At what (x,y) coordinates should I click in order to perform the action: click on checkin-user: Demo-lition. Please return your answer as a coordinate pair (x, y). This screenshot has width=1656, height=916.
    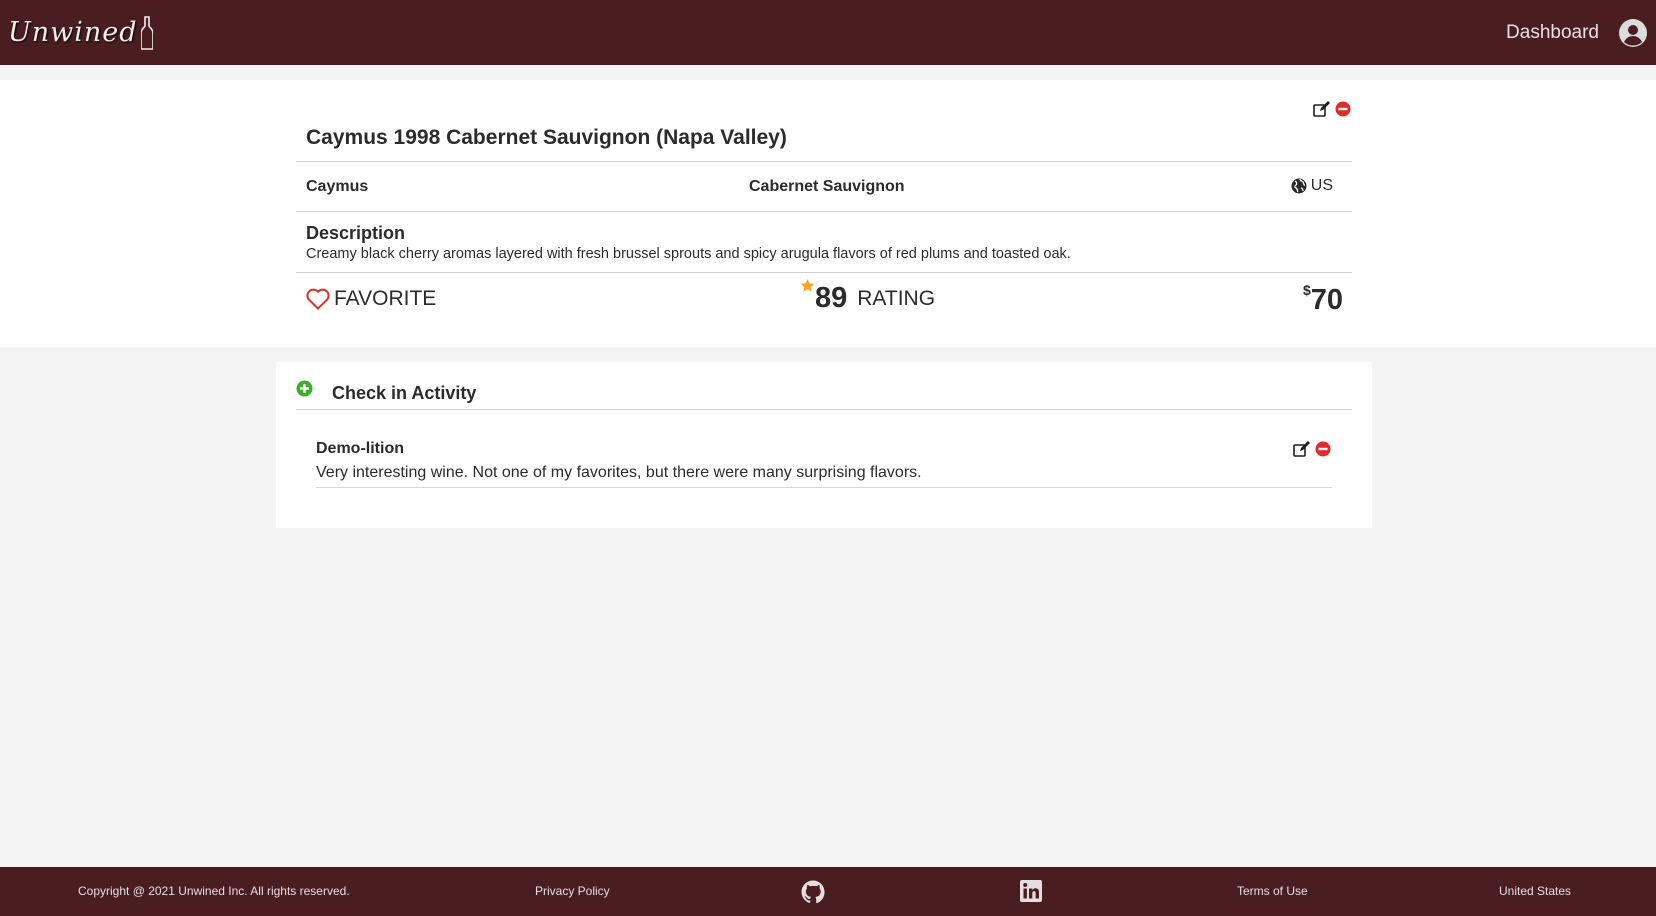
    Looking at the image, I should click on (360, 448).